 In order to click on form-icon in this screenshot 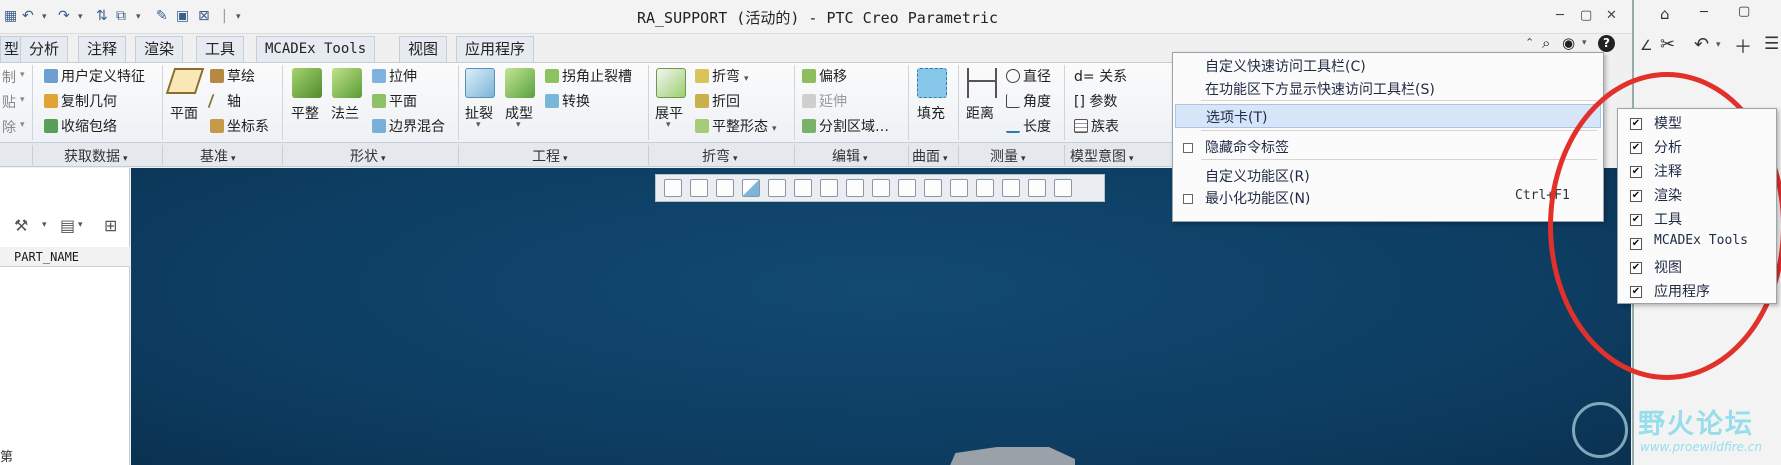, I will do `click(520, 83)`.